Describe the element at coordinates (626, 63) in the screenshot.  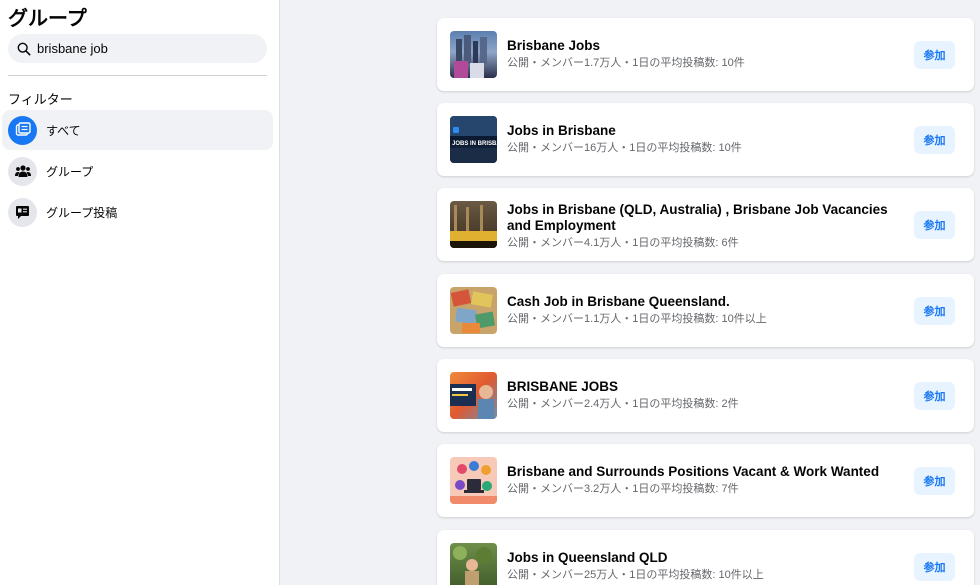
I see `group-meta: 公開・メンバー1.7万人・1日の平均投稿数: 10件` at that location.